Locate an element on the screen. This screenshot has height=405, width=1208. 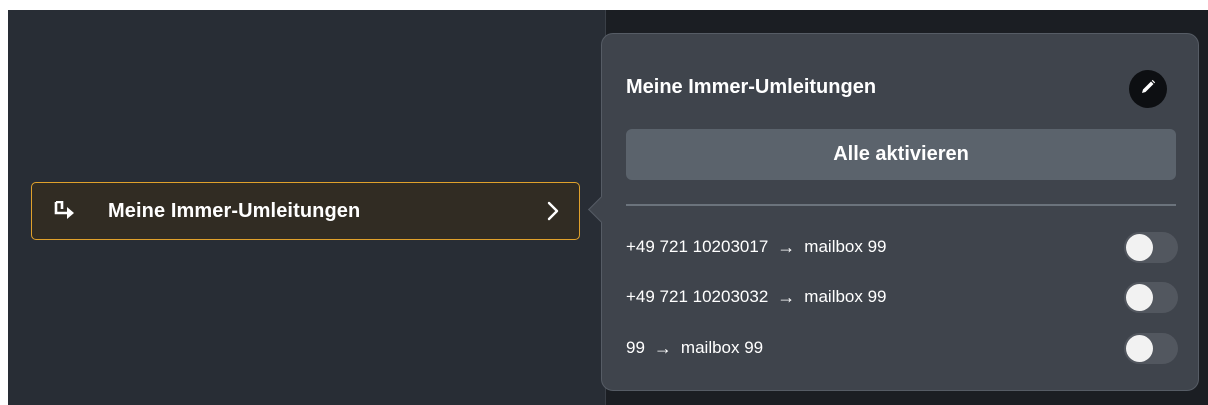
pencil-icon is located at coordinates (1148, 89).